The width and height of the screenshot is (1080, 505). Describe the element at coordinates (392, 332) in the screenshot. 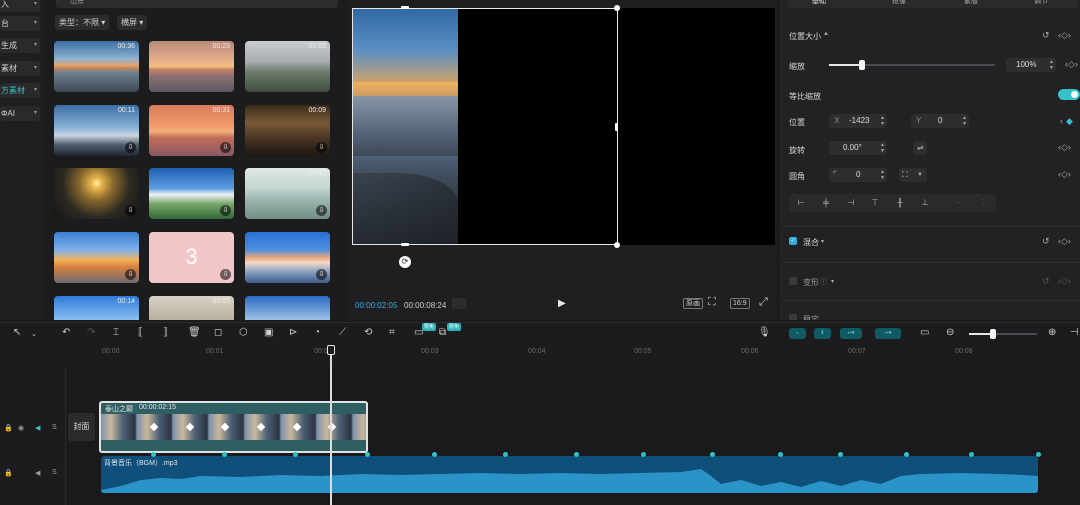

I see `crop-icon: ⌗` at that location.